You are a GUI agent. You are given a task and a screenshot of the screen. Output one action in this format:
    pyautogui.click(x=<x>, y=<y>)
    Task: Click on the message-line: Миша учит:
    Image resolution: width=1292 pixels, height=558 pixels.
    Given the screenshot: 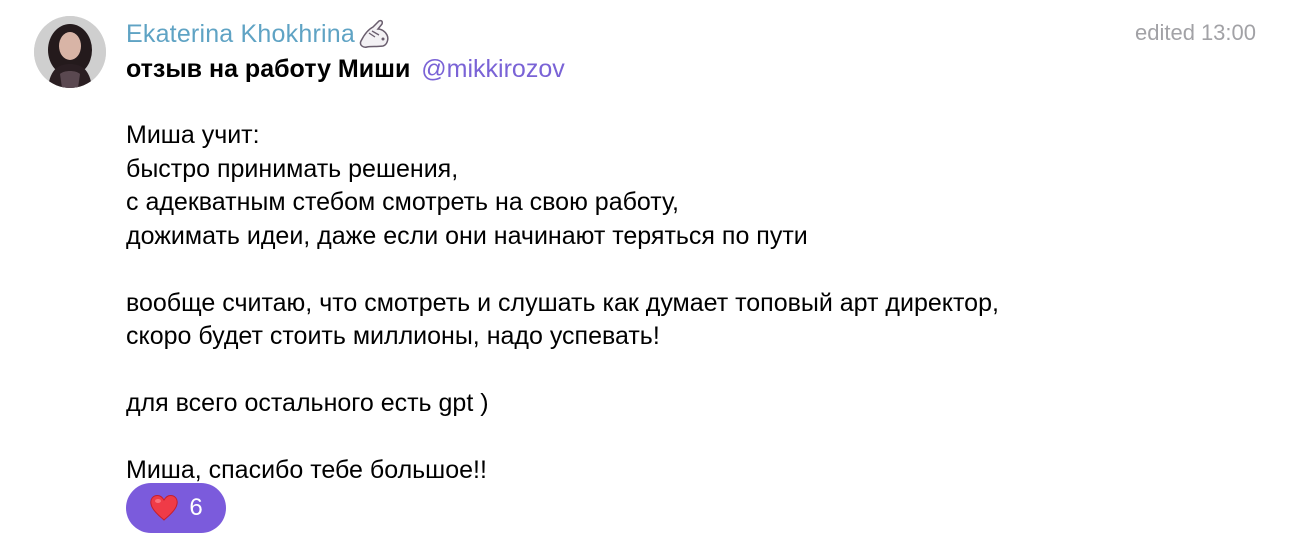 What is the action you would take?
    pyautogui.click(x=193, y=135)
    